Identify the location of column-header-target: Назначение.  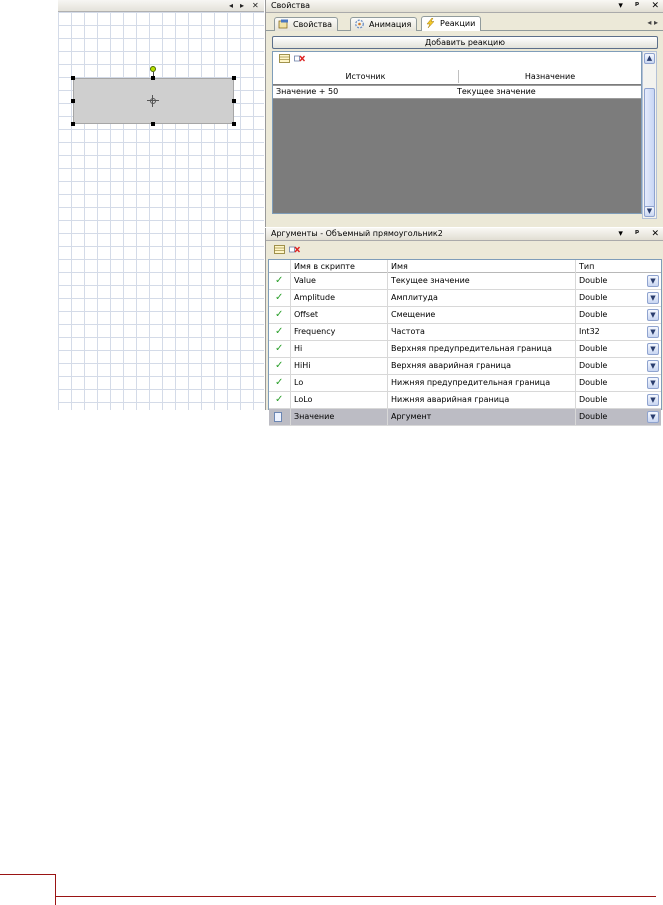
(550, 76).